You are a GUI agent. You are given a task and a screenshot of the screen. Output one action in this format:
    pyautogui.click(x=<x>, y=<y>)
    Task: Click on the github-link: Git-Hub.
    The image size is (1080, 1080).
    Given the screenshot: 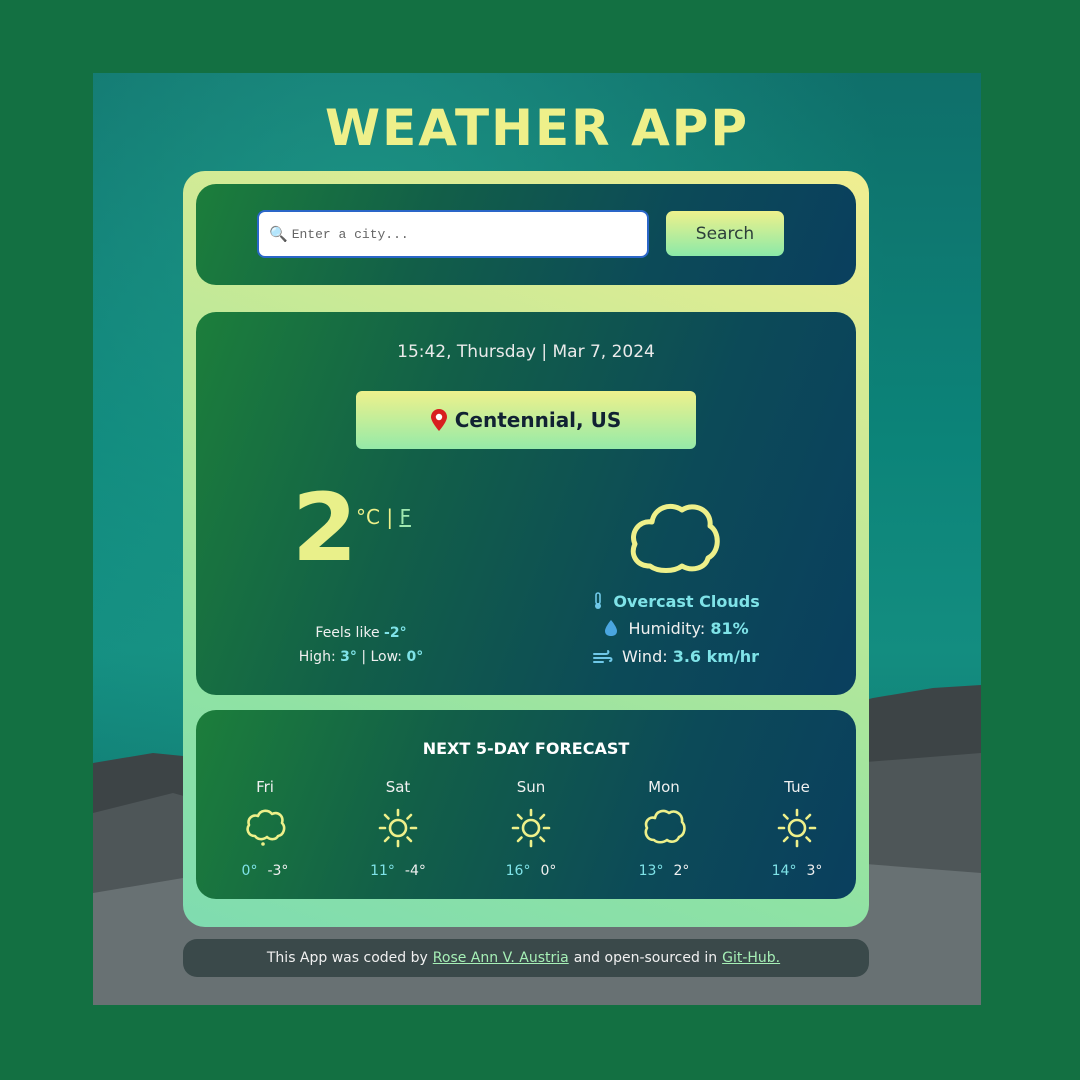 What is the action you would take?
    pyautogui.click(x=751, y=958)
    